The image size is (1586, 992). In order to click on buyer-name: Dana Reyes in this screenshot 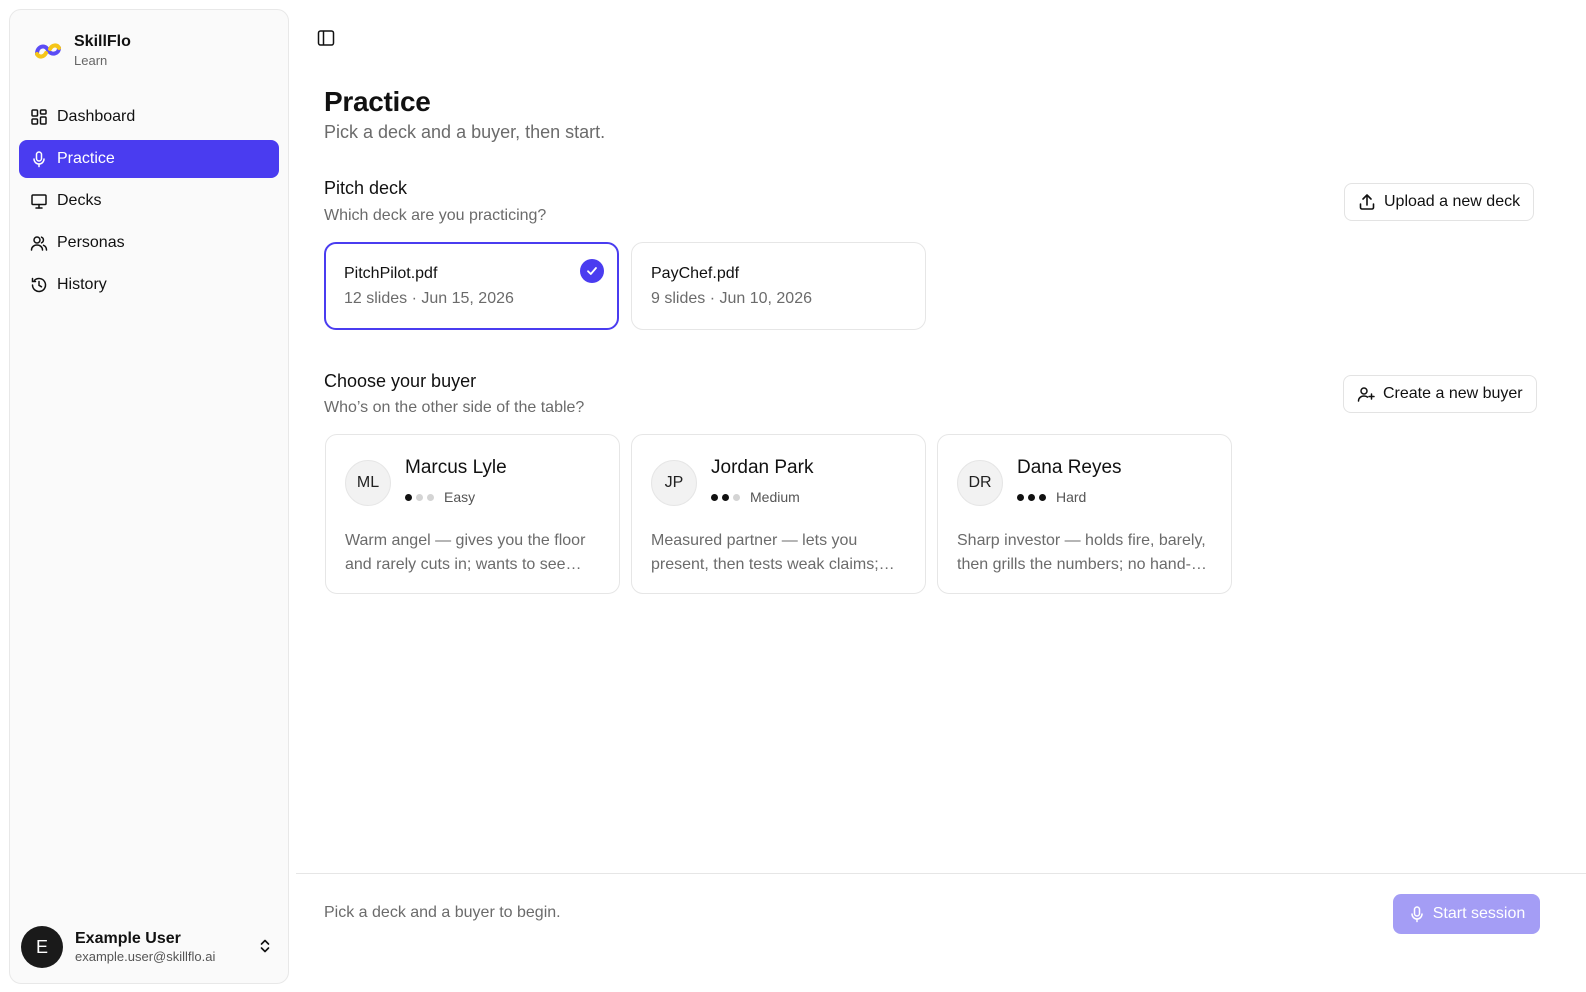, I will do `click(1069, 467)`.